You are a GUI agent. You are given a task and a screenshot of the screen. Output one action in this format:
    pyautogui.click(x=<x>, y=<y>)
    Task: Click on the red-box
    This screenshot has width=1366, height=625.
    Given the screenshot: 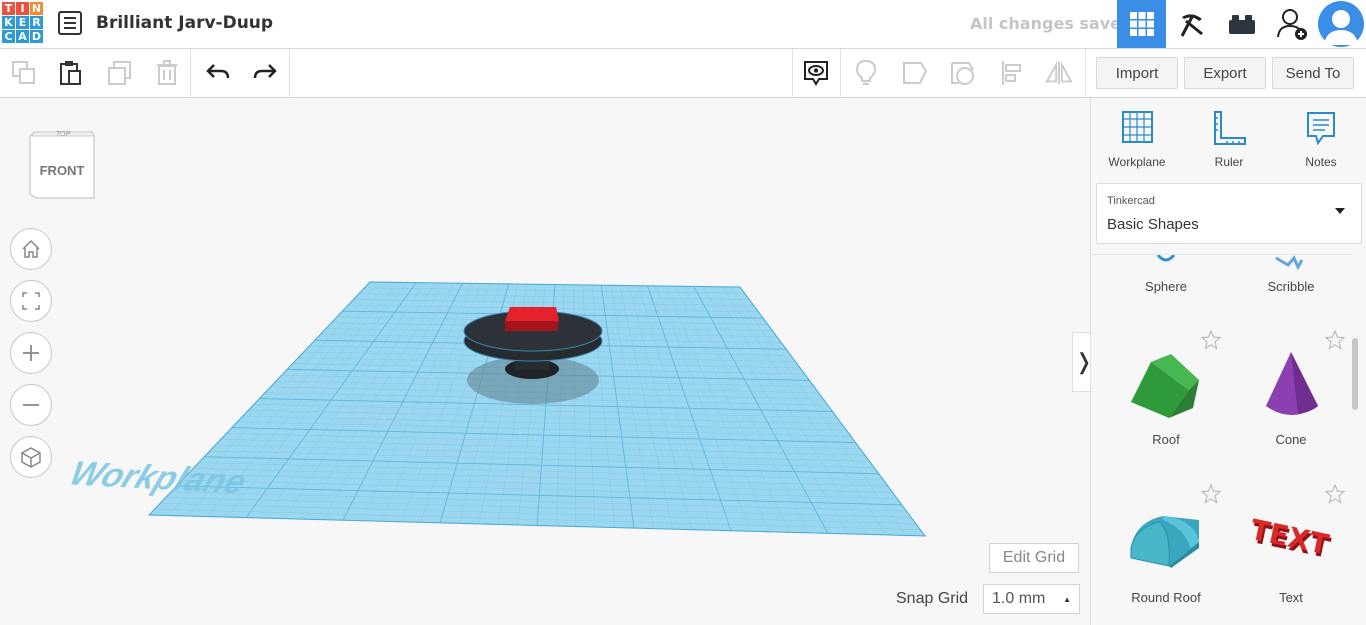 What is the action you would take?
    pyautogui.click(x=532, y=314)
    